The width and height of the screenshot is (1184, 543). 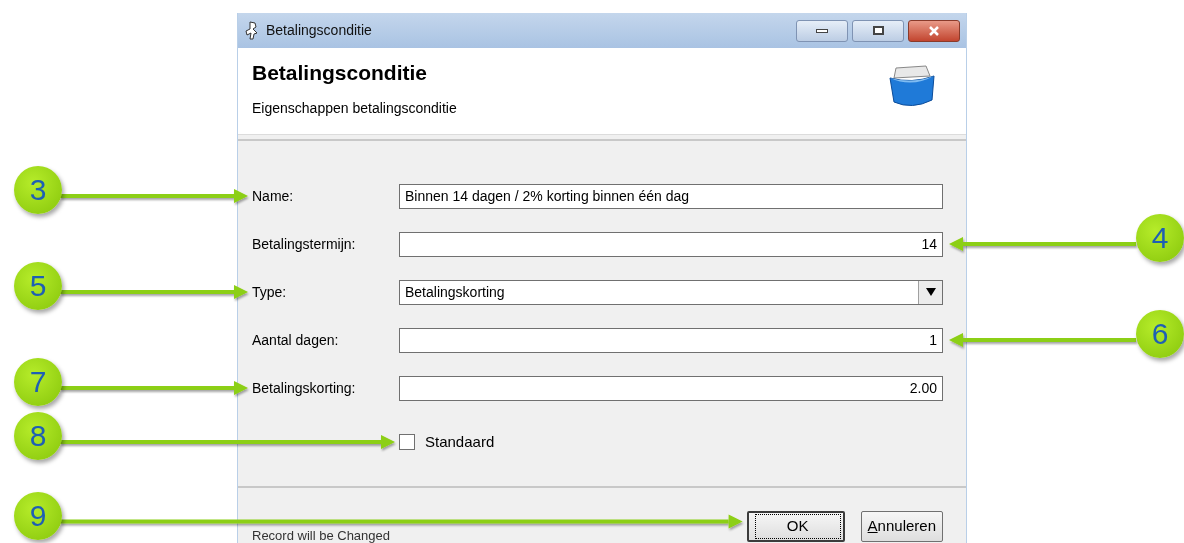 I want to click on window-title: Betalingsconditie, so click(x=319, y=30).